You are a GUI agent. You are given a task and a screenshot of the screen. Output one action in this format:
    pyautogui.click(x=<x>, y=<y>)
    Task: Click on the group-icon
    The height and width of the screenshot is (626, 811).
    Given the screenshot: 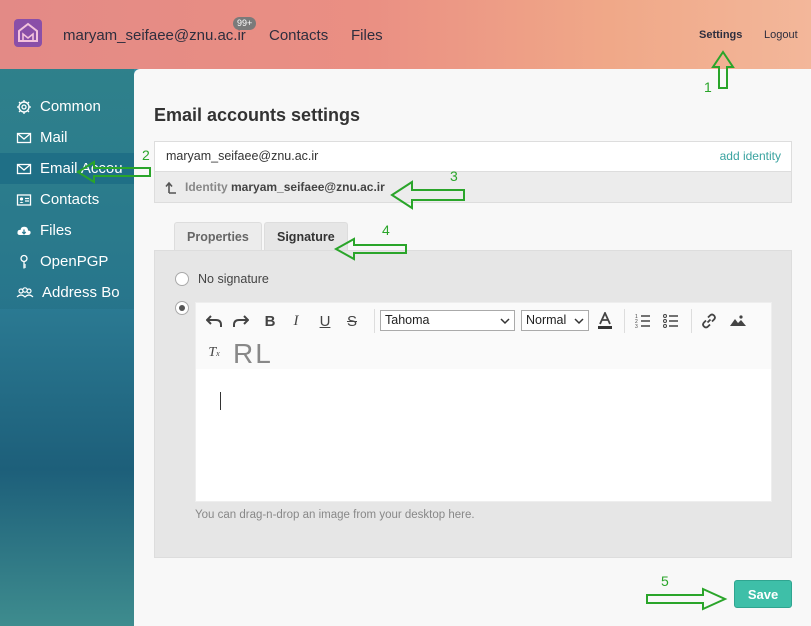 What is the action you would take?
    pyautogui.click(x=25, y=292)
    